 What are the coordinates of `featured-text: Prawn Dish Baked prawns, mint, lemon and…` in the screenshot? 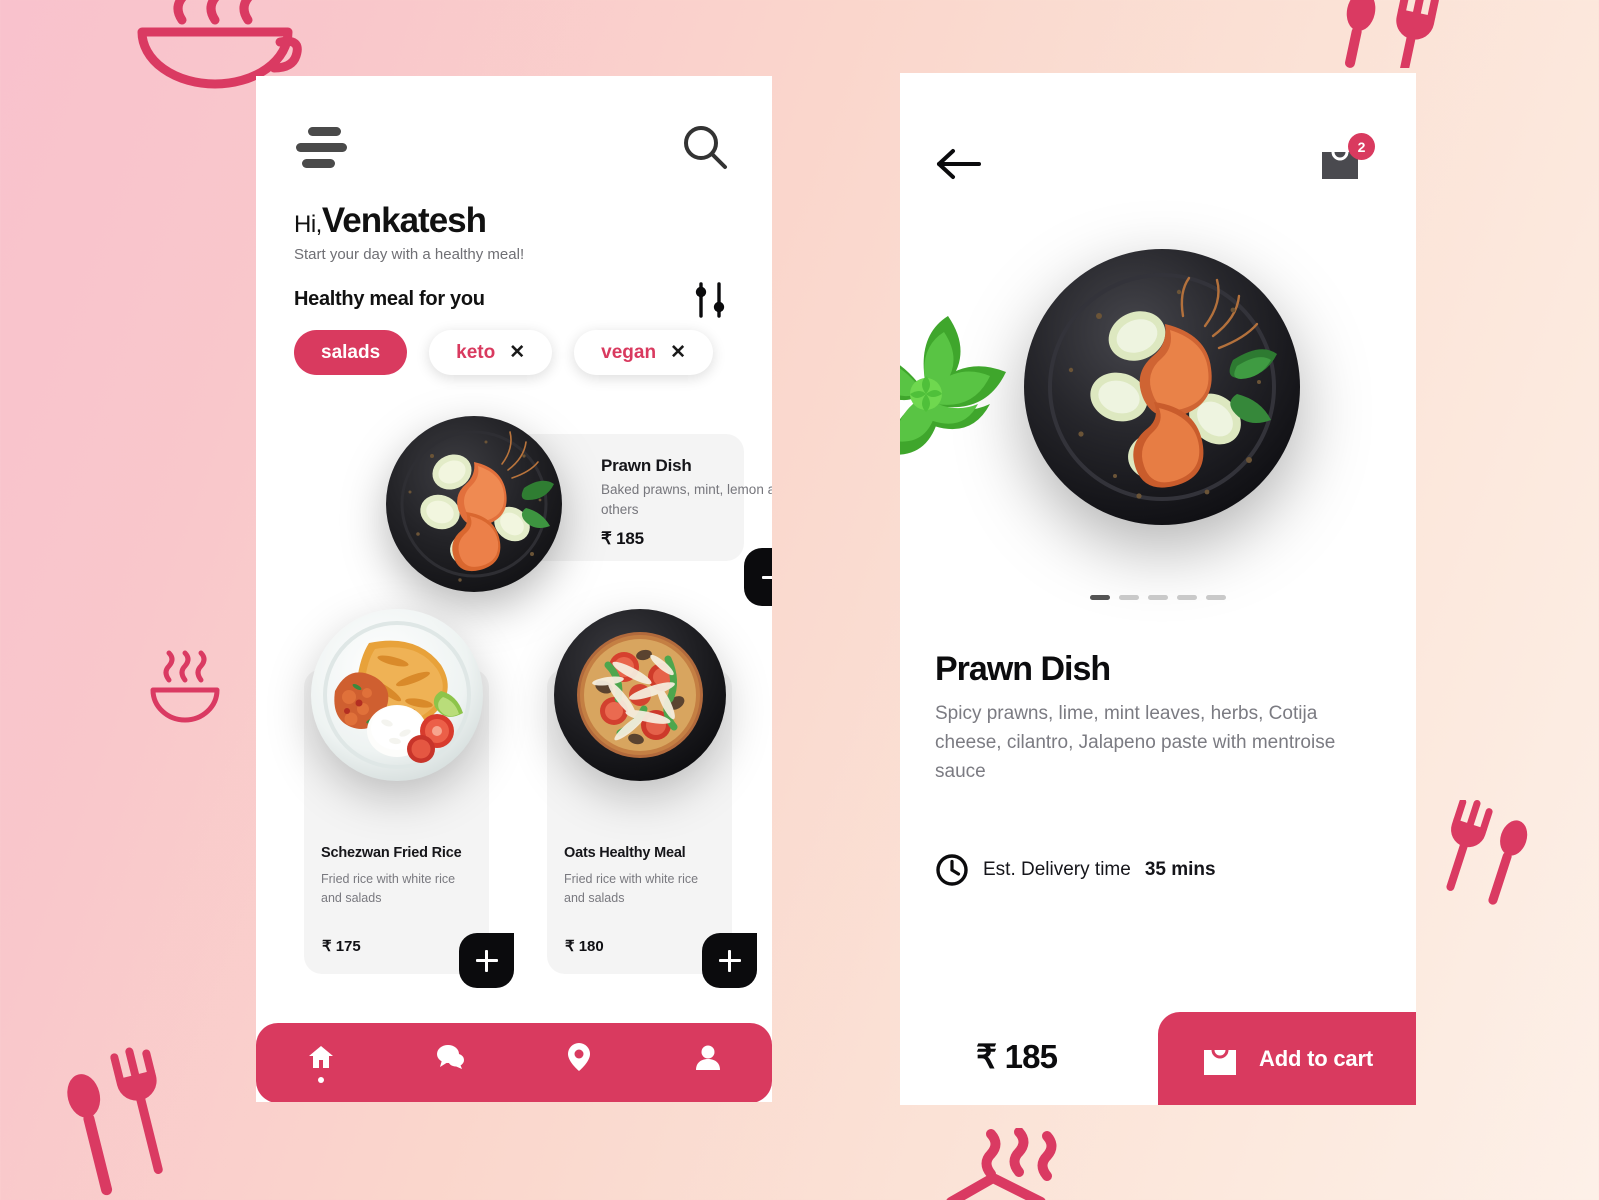 It's located at (686, 487).